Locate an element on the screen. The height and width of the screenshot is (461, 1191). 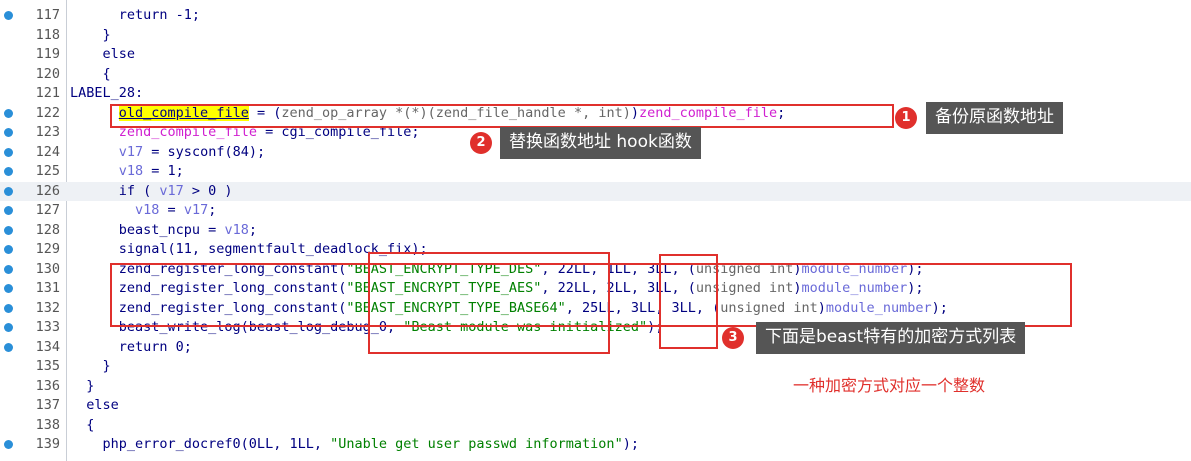
code-token: if ( is located at coordinates (115, 190).